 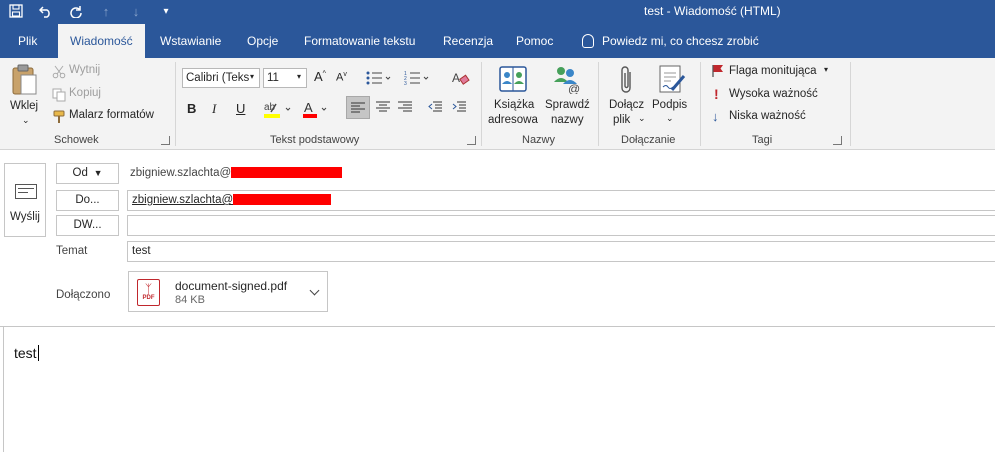 What do you see at coordinates (539, 140) in the screenshot?
I see `group-label-names: Nazwy` at bounding box center [539, 140].